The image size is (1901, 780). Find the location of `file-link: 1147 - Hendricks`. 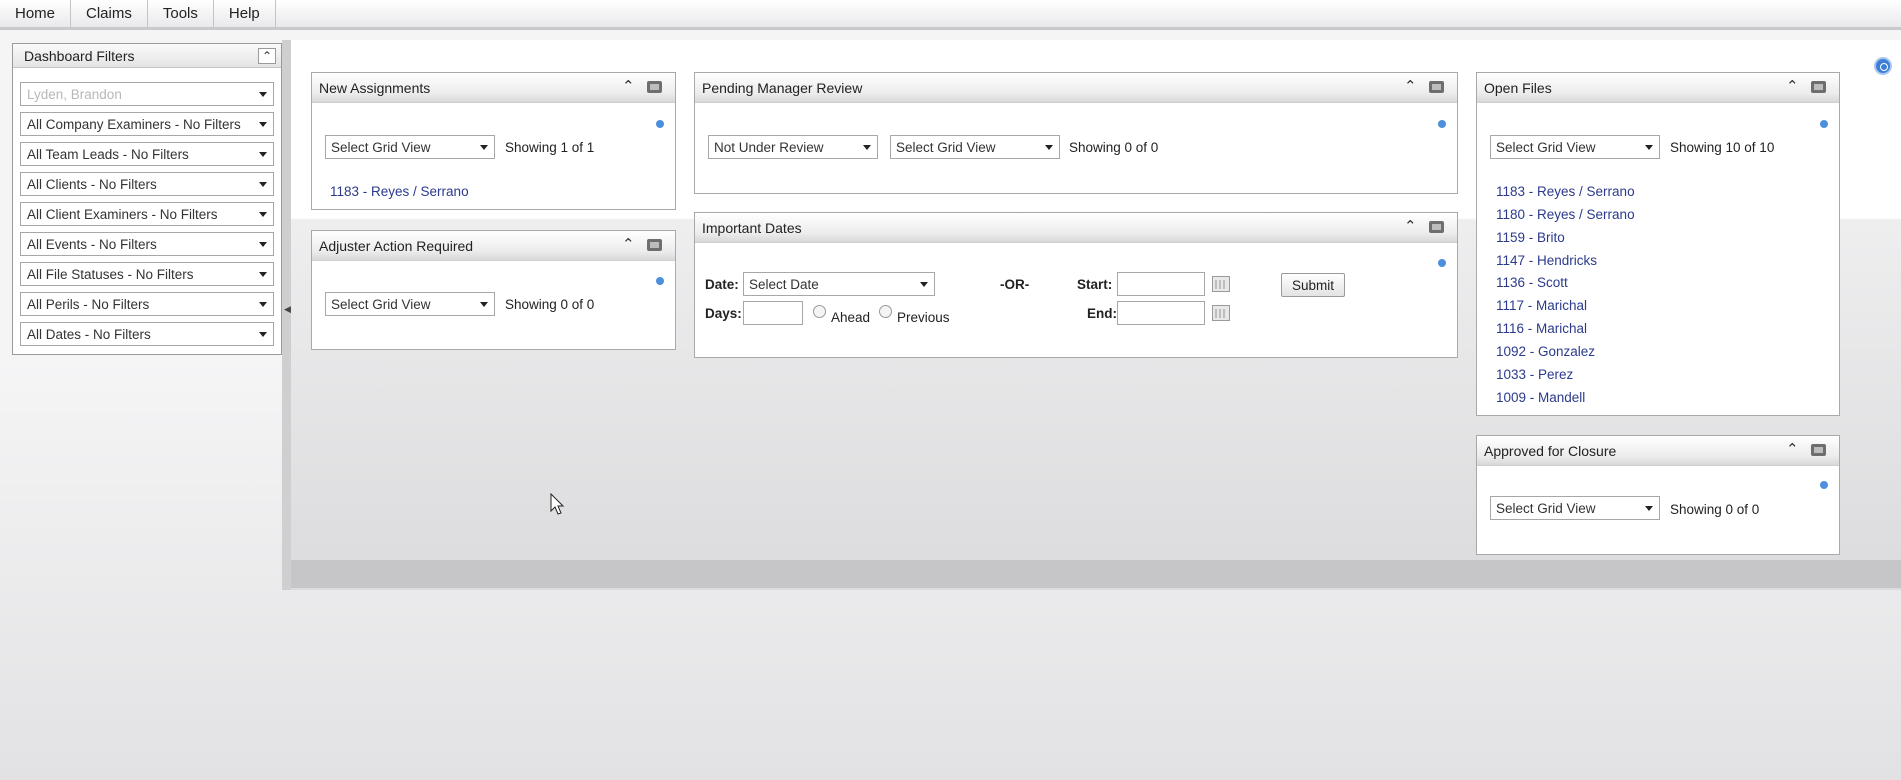

file-link: 1147 - Hendricks is located at coordinates (1546, 260).